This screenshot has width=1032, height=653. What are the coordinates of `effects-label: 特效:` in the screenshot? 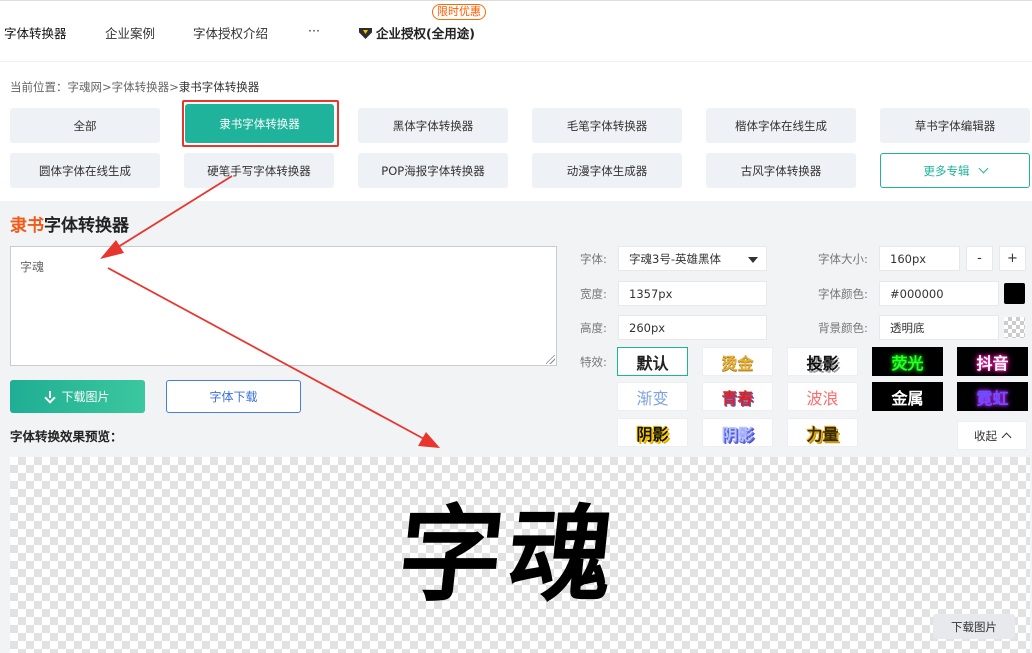 It's located at (593, 362).